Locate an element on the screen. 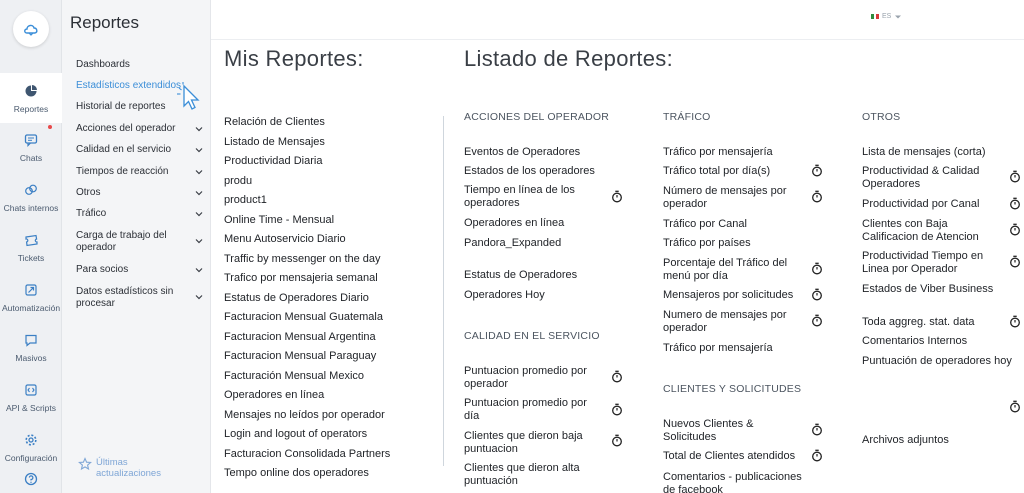 This screenshot has height=493, width=1024. rail-item-help is located at coordinates (31, 479).